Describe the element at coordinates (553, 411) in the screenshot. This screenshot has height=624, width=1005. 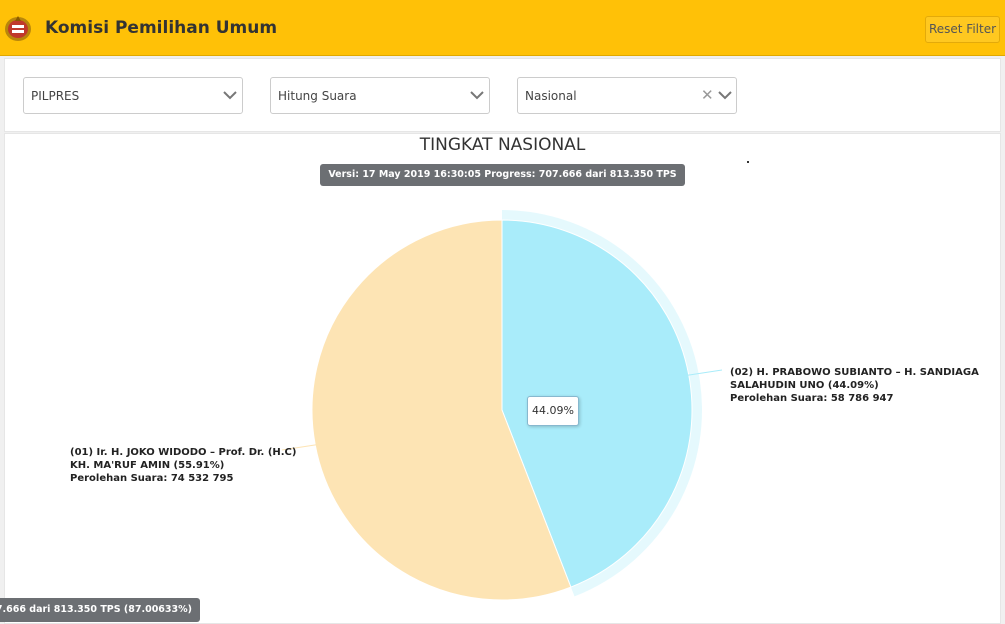
I see `slice-tooltip: 44.09%` at that location.